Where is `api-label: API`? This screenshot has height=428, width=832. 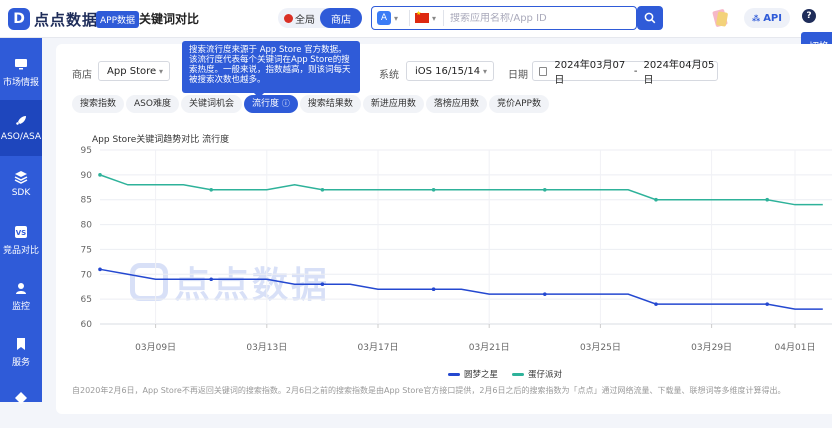 api-label: API is located at coordinates (772, 18).